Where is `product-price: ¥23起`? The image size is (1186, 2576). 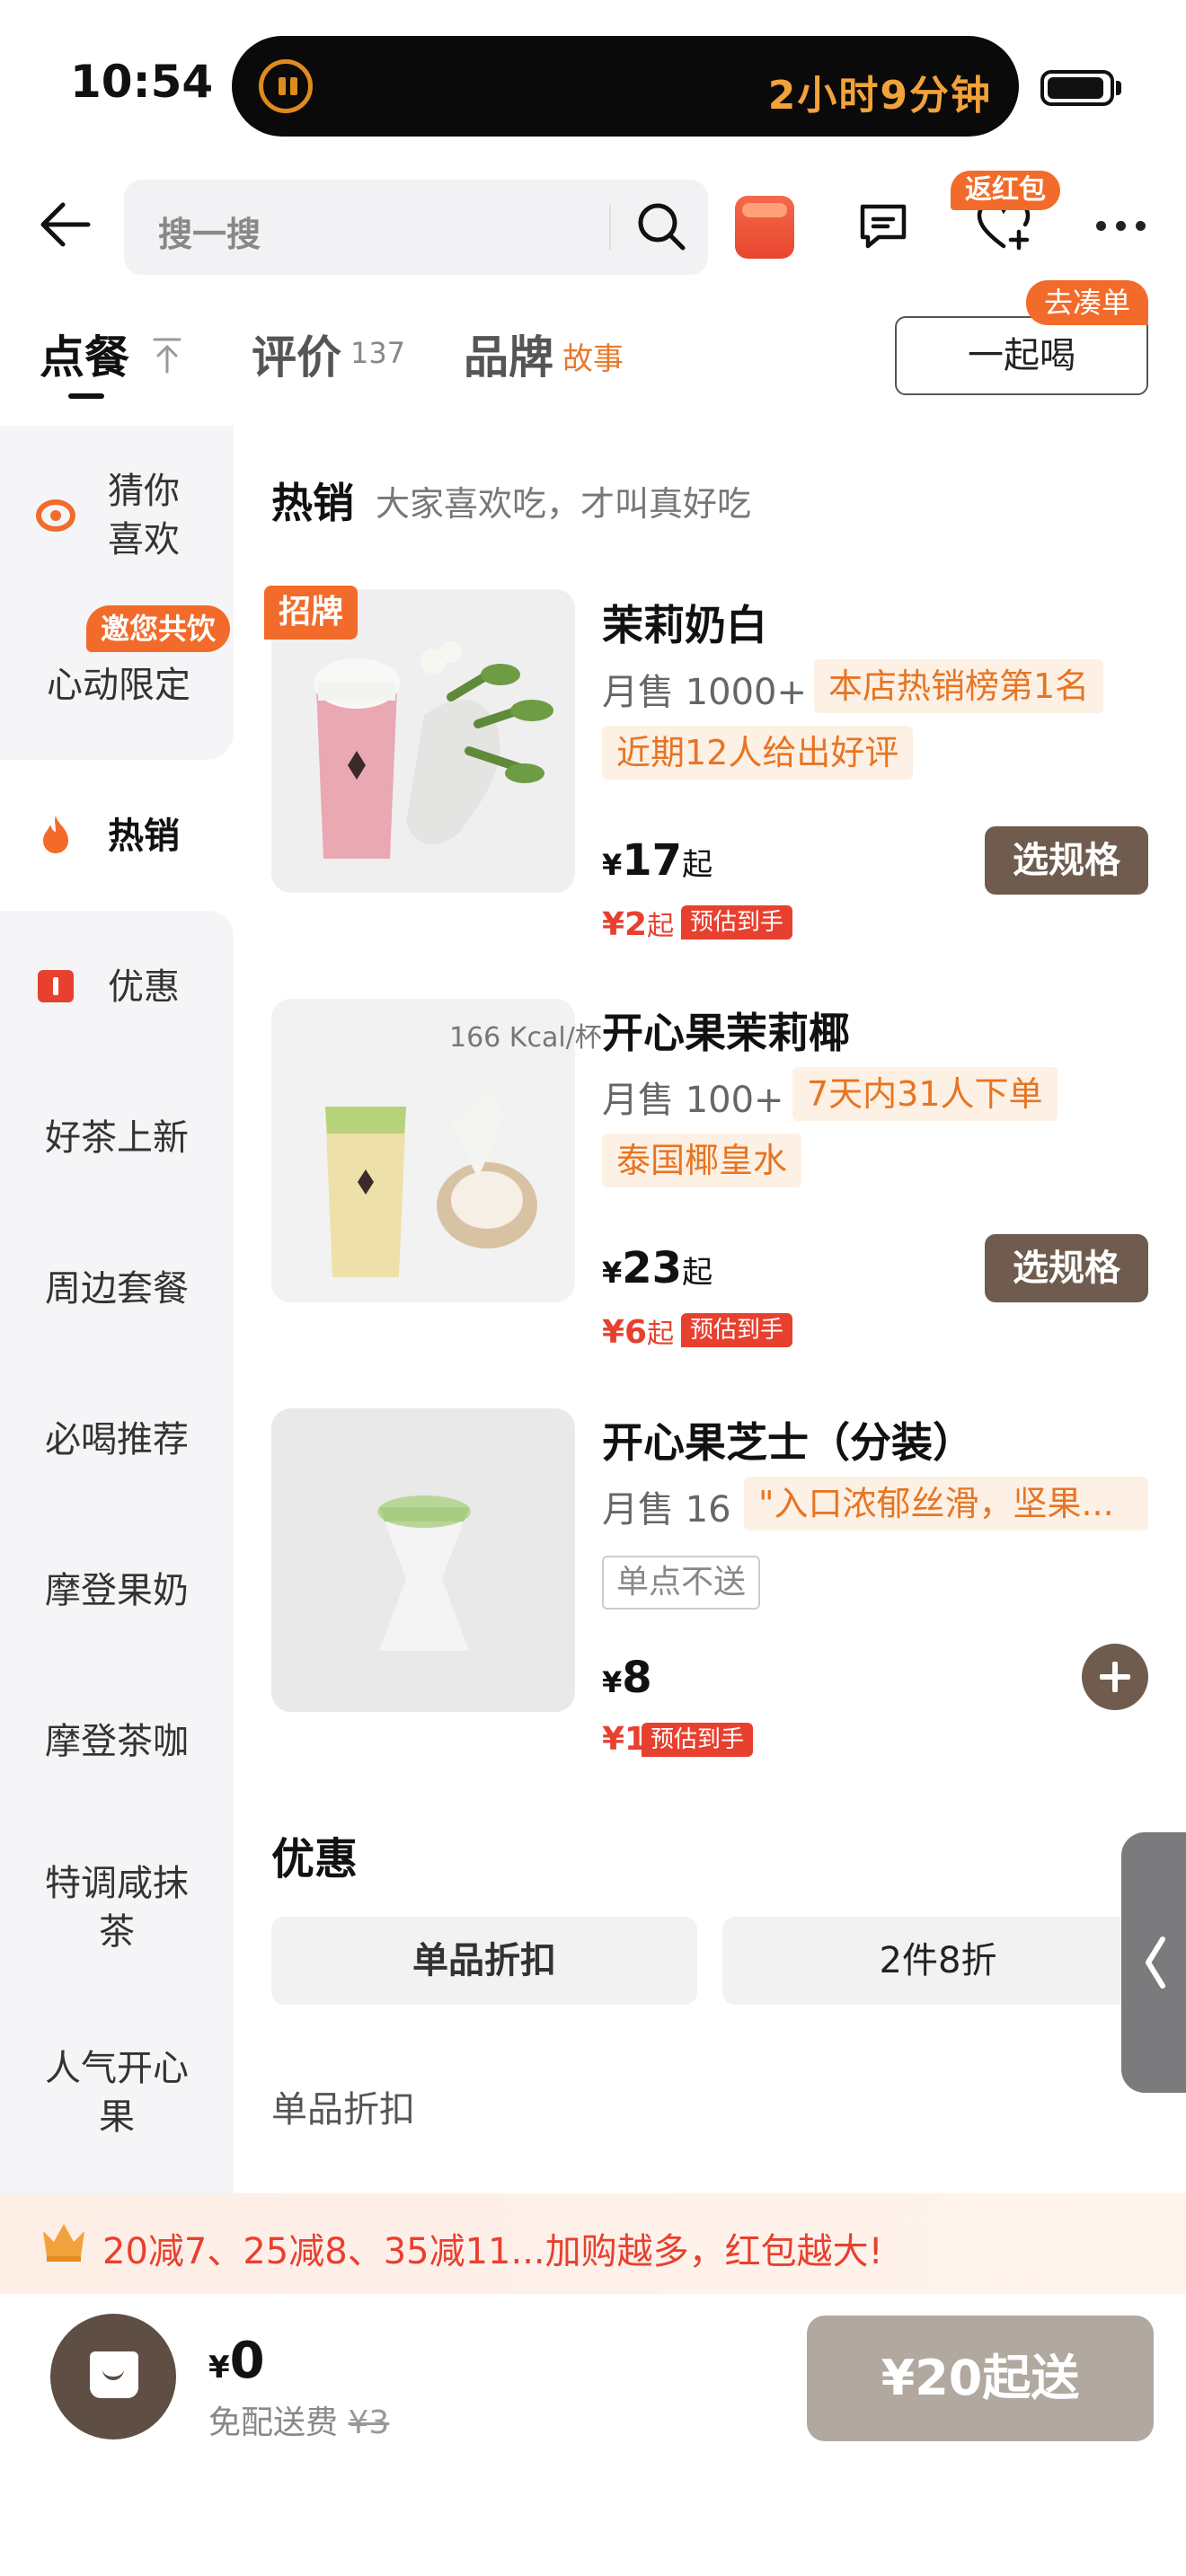 product-price: ¥23起 is located at coordinates (657, 1268).